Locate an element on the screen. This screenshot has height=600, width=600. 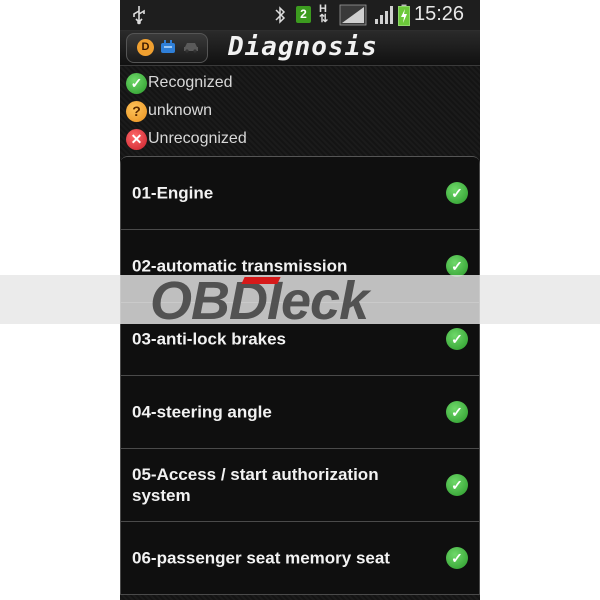
network-type-label: H is located at coordinates (323, 9).